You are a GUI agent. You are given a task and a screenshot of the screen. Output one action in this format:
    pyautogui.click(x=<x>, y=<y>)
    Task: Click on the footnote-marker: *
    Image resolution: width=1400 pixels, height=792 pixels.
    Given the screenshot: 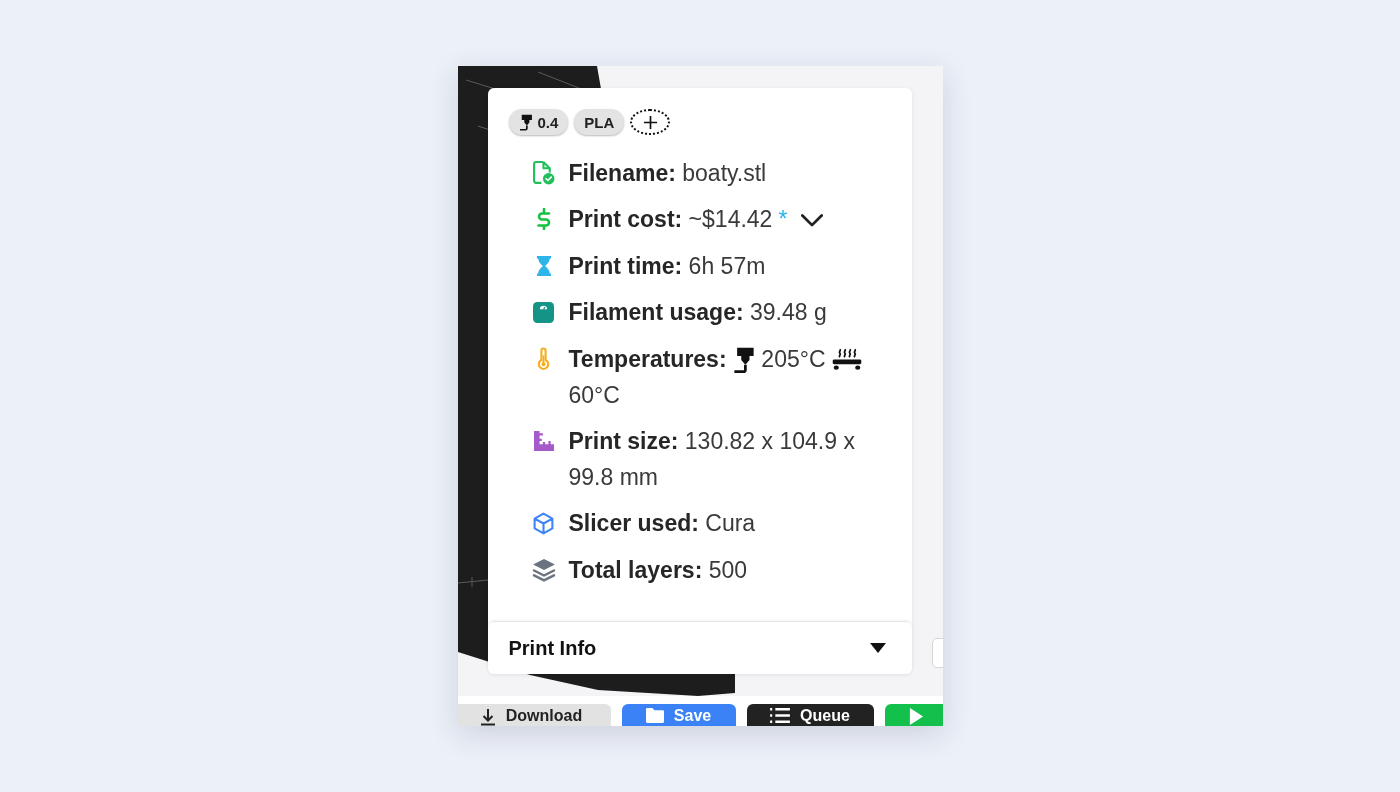 What is the action you would take?
    pyautogui.click(x=783, y=219)
    